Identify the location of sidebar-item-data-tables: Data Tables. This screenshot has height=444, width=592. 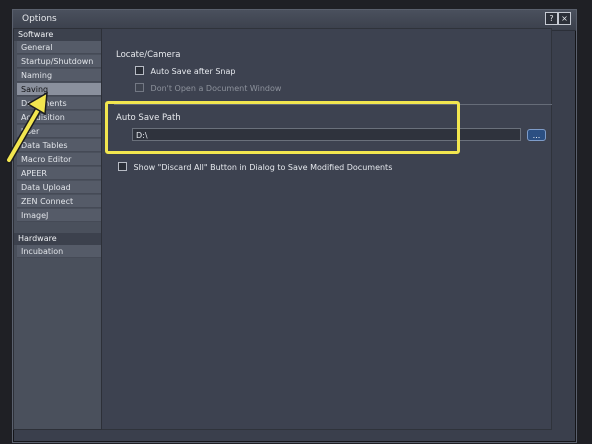
(59, 145).